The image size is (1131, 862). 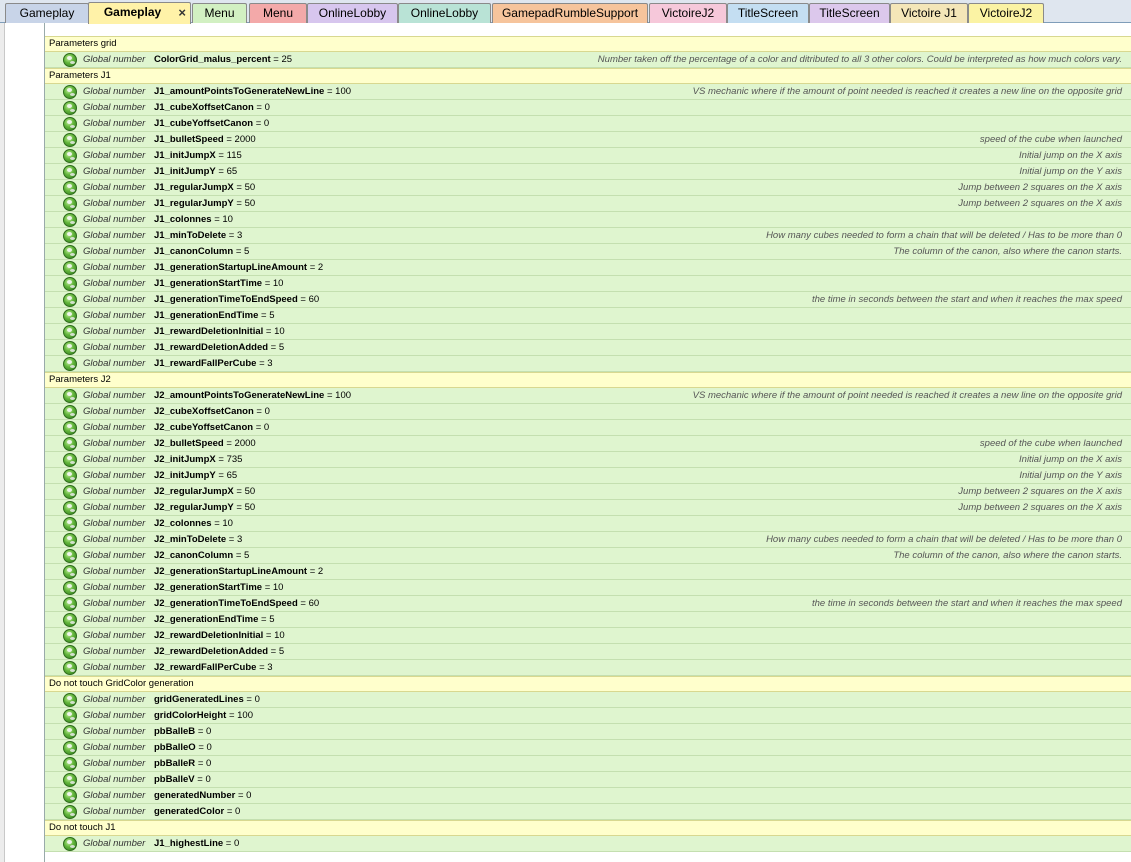 What do you see at coordinates (132, 12) in the screenshot?
I see `tab-label: Gameplay` at bounding box center [132, 12].